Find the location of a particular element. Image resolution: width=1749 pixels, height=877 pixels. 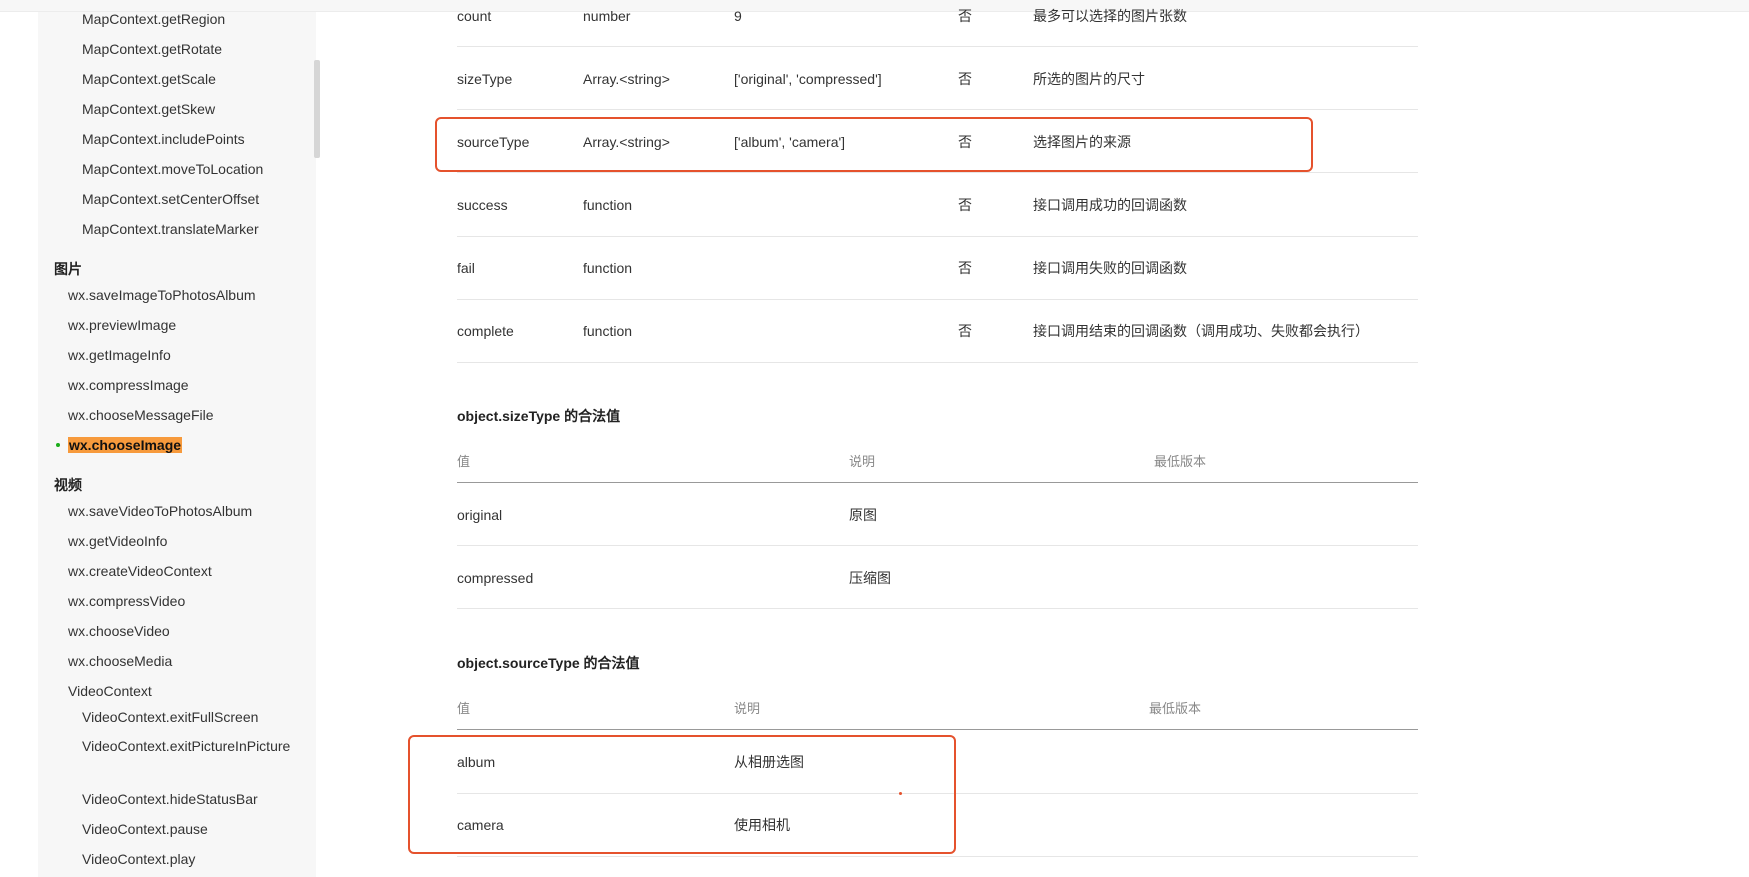

sidebar-item-chooseimage: wx.chooseImage is located at coordinates (125, 445).